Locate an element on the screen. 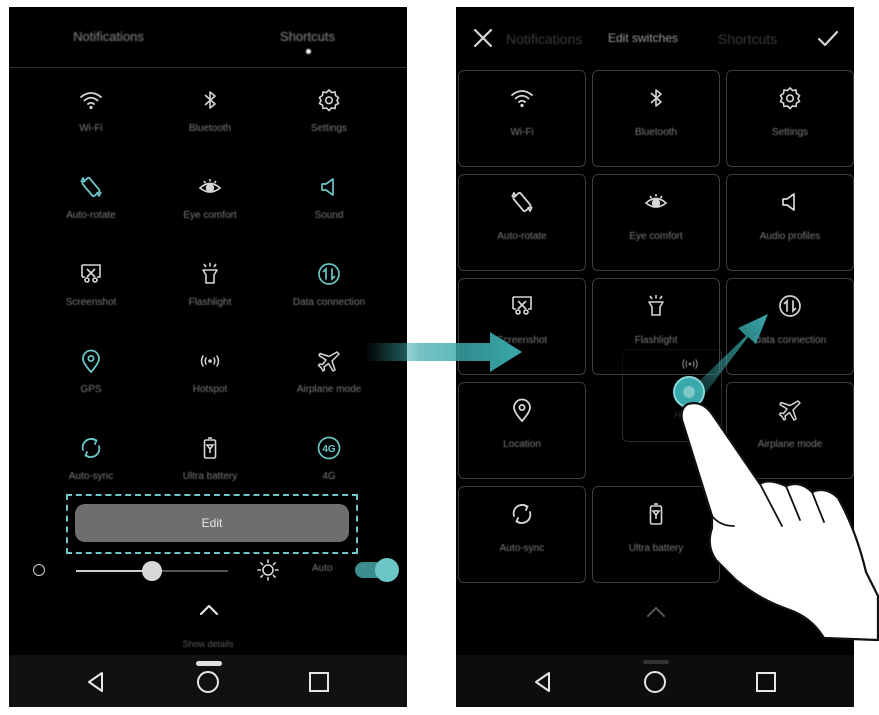 The width and height of the screenshot is (879, 715). toggle-flashlight: Flashlight is located at coordinates (210, 292).